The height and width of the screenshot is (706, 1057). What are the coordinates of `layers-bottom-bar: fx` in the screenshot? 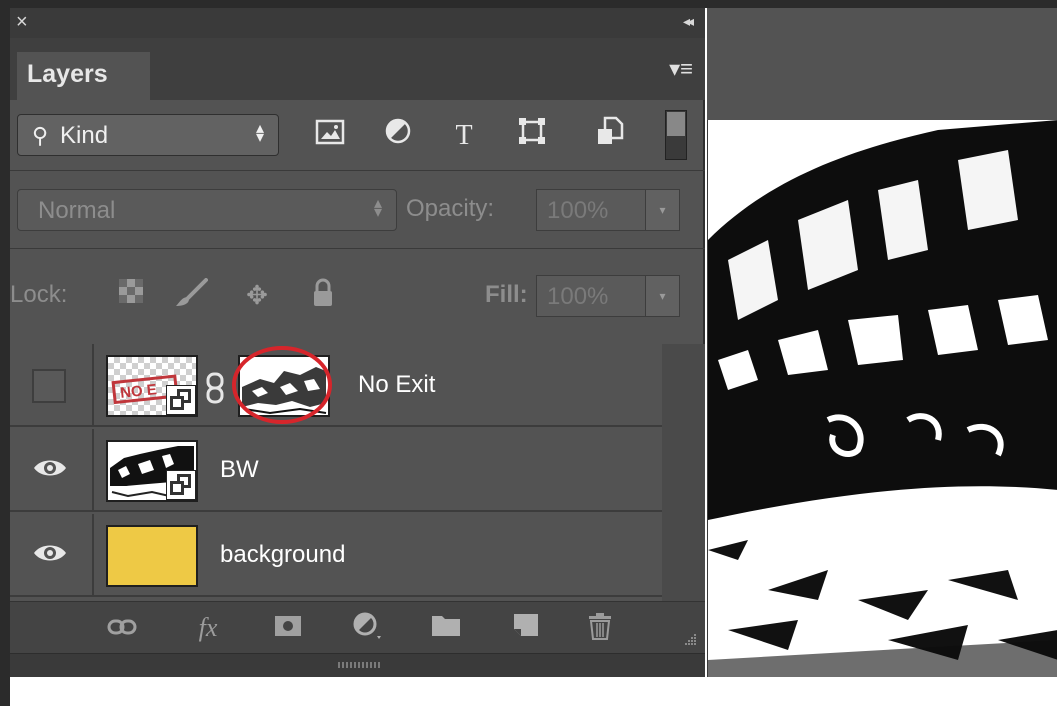 It's located at (357, 627).